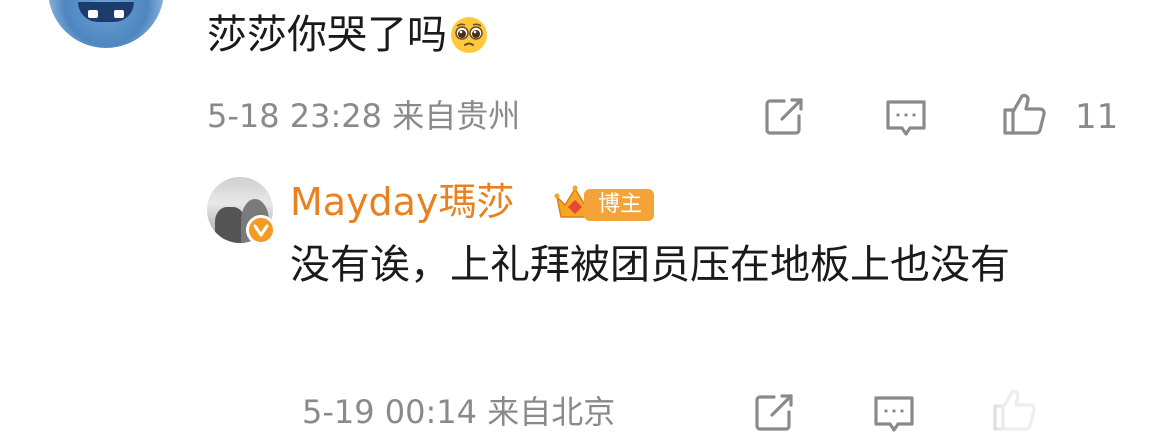  Describe the element at coordinates (295, 116) in the screenshot. I see `comment-timestamp: 5-18 23:28` at that location.